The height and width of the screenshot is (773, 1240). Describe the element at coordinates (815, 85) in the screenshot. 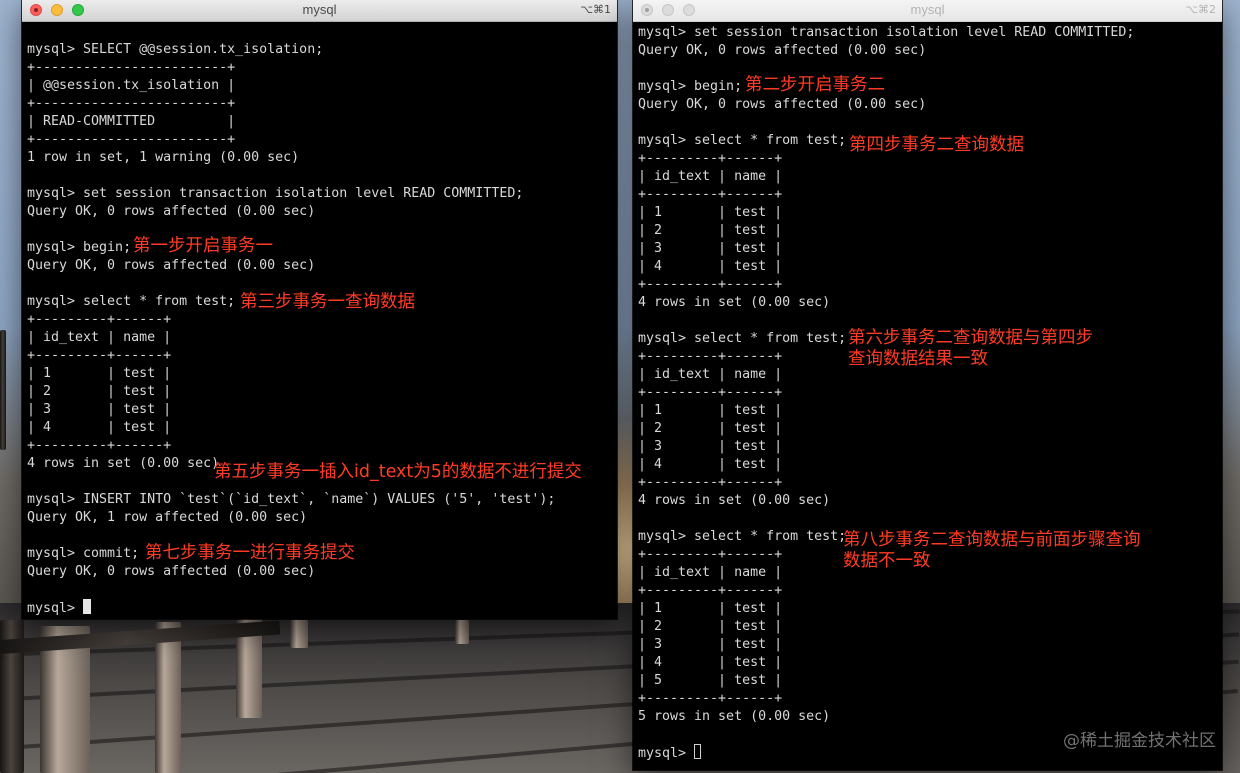

I see `annotation-step-2: 第二步开启事务二` at that location.